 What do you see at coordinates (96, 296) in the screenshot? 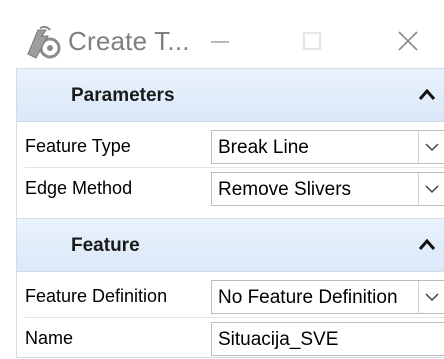
I see `feature-definition-label: Feature Definition` at bounding box center [96, 296].